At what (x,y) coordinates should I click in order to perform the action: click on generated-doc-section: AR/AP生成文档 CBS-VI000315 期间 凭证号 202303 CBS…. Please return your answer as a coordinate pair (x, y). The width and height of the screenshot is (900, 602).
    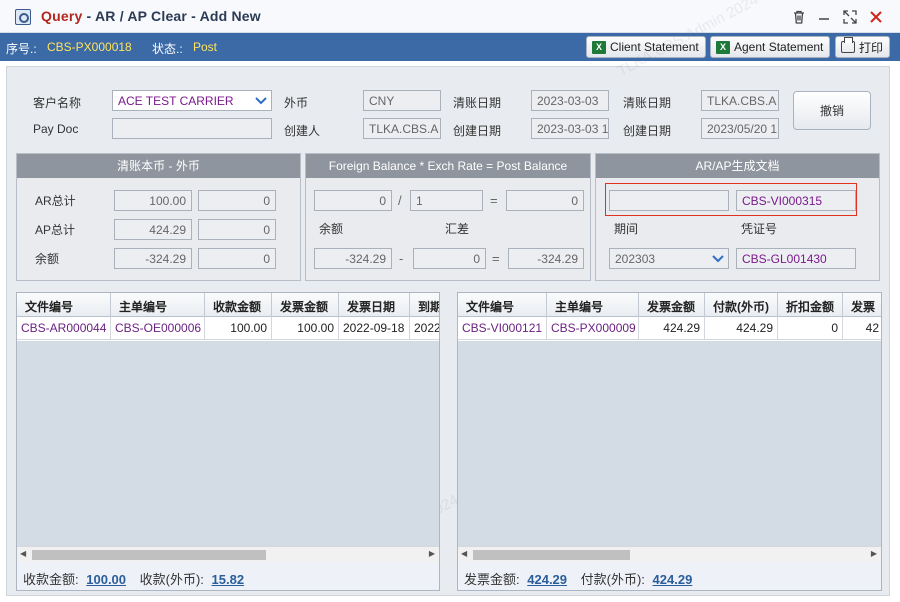
    Looking at the image, I should click on (737, 217).